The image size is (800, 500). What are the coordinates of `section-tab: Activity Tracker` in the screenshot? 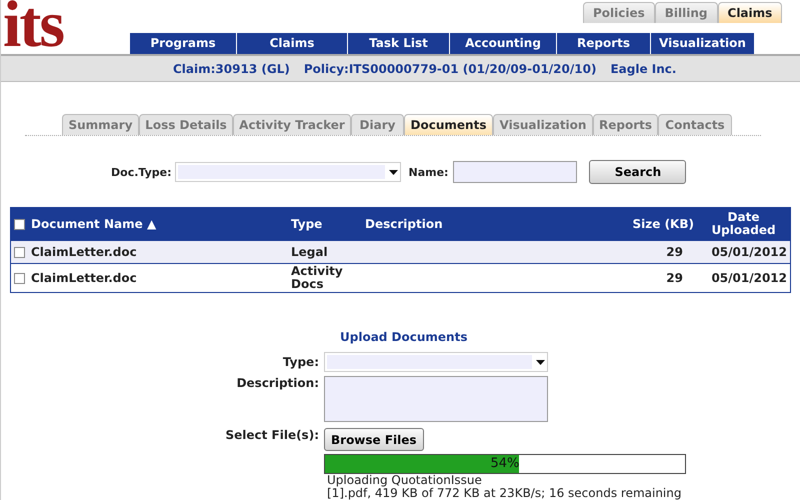 It's located at (292, 124).